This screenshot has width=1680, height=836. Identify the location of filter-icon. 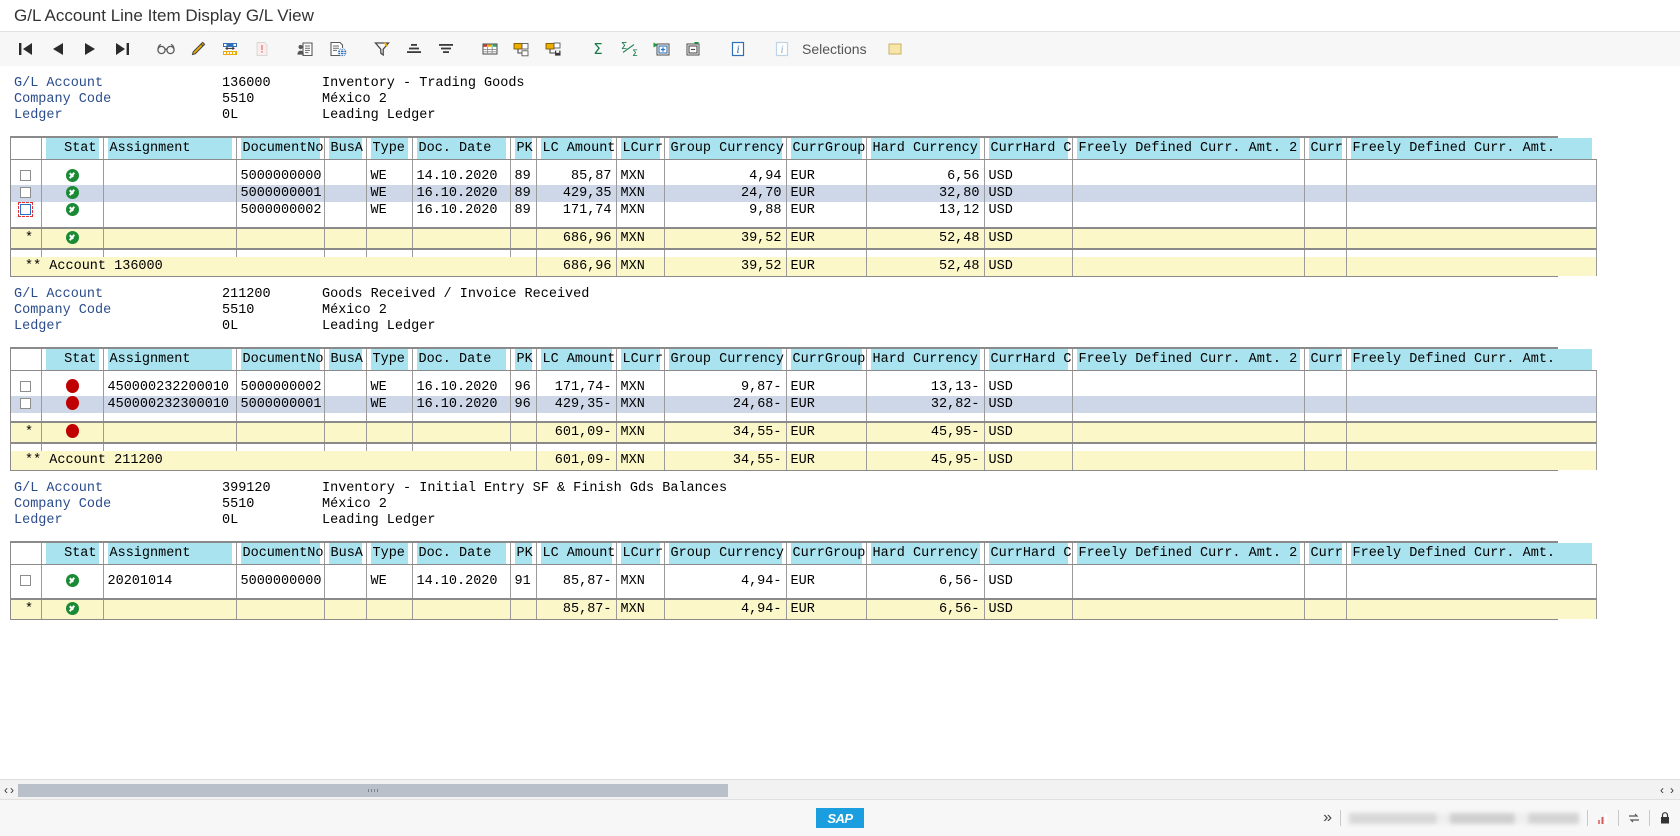
(382, 49).